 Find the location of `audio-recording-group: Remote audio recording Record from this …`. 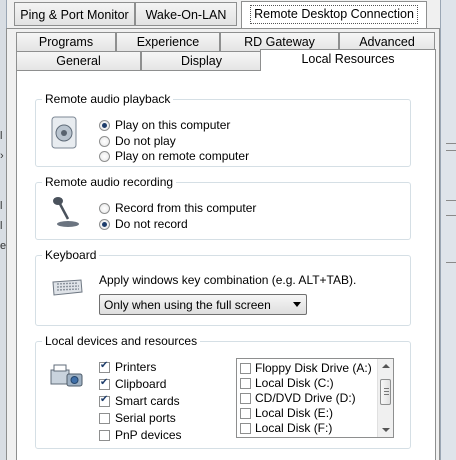

audio-recording-group: Remote audio recording Record from this … is located at coordinates (223, 207).